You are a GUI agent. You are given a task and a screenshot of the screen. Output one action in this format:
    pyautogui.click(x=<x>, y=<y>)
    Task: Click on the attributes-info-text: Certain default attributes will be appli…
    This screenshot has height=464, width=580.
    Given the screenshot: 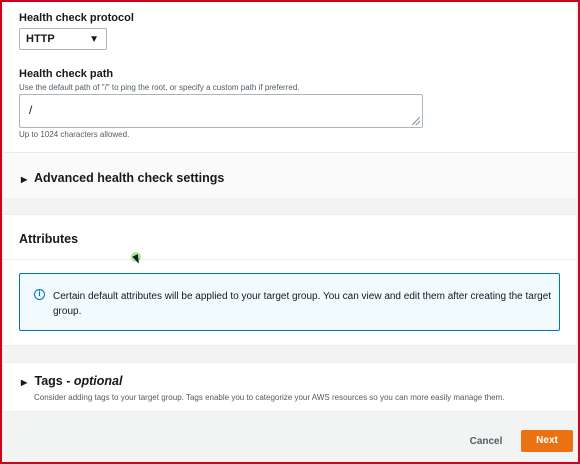 What is the action you would take?
    pyautogui.click(x=302, y=304)
    